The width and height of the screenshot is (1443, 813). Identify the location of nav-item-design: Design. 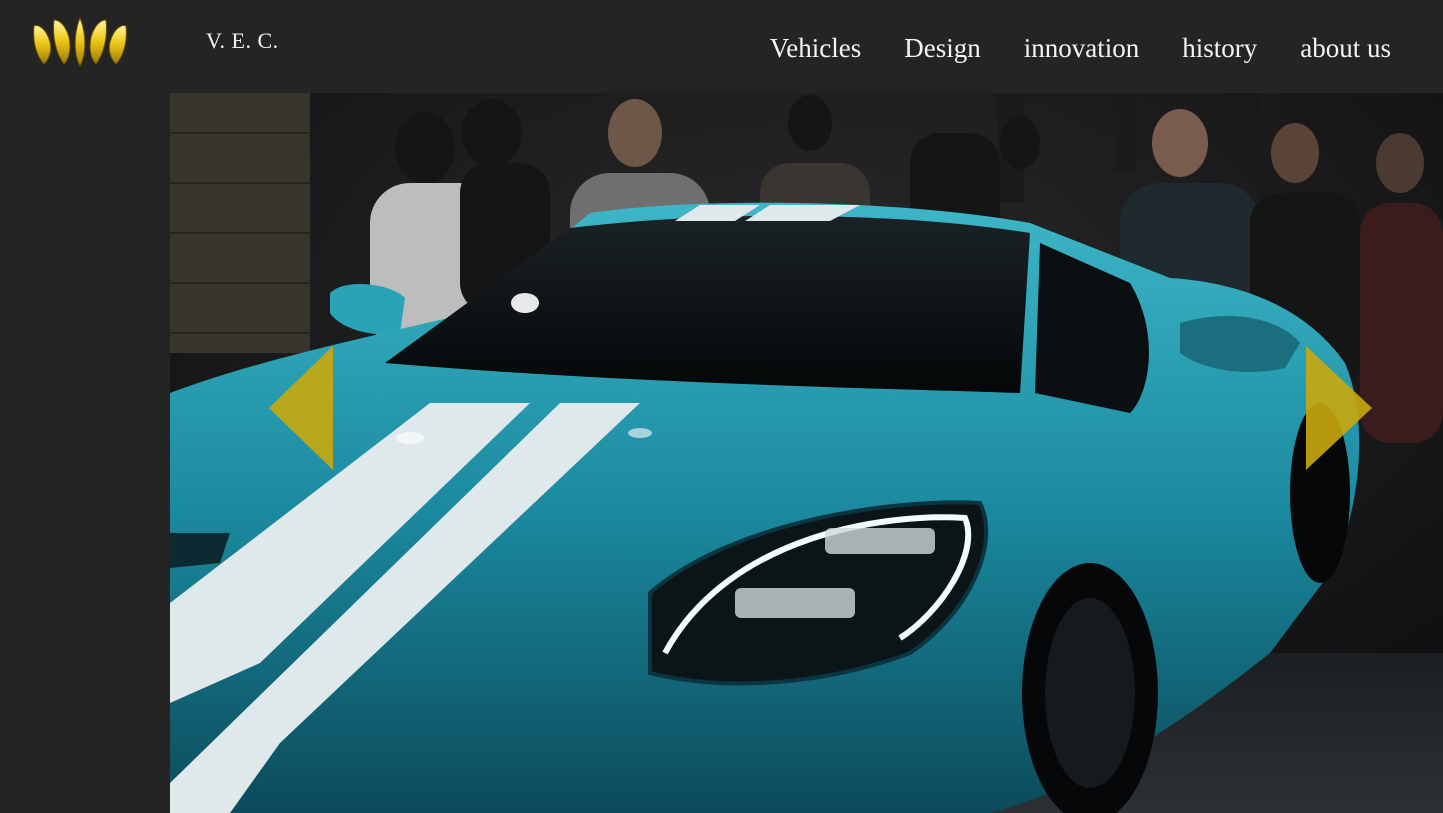
(942, 48).